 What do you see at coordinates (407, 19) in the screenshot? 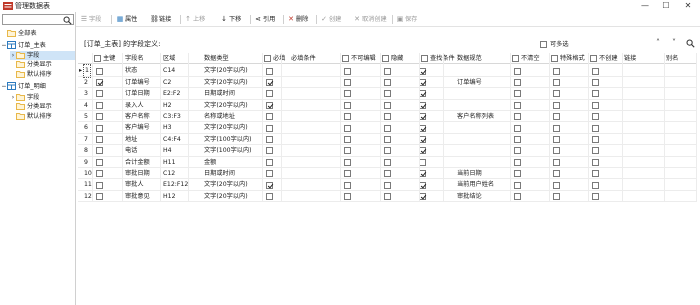
I see `save-button: ▣ 保存` at bounding box center [407, 19].